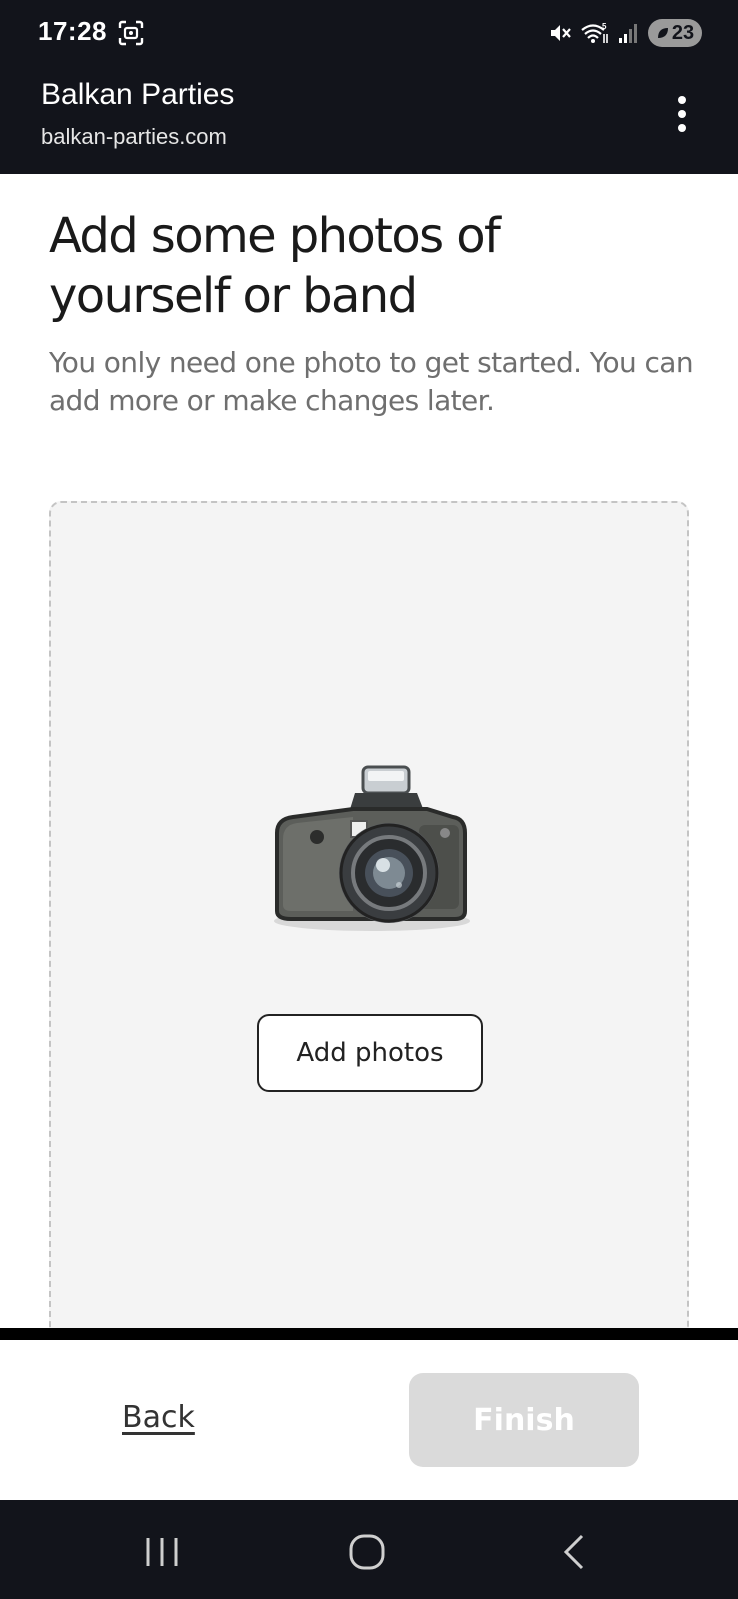  I want to click on add-photos-button: Add photos, so click(370, 1053).